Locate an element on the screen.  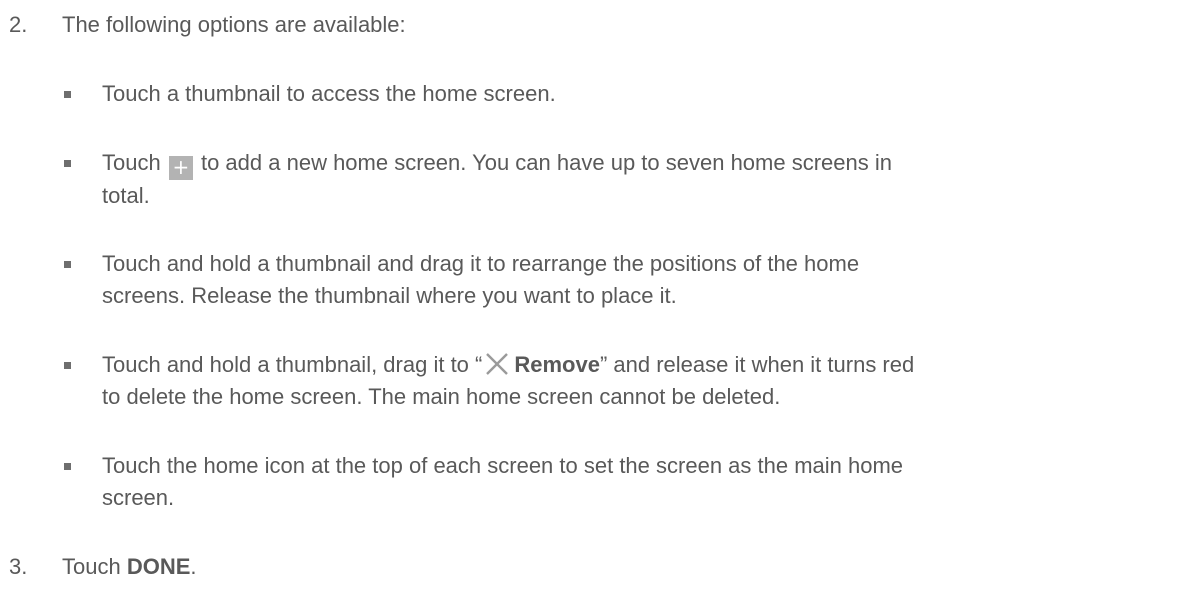
remove-label: Remove is located at coordinates (557, 364).